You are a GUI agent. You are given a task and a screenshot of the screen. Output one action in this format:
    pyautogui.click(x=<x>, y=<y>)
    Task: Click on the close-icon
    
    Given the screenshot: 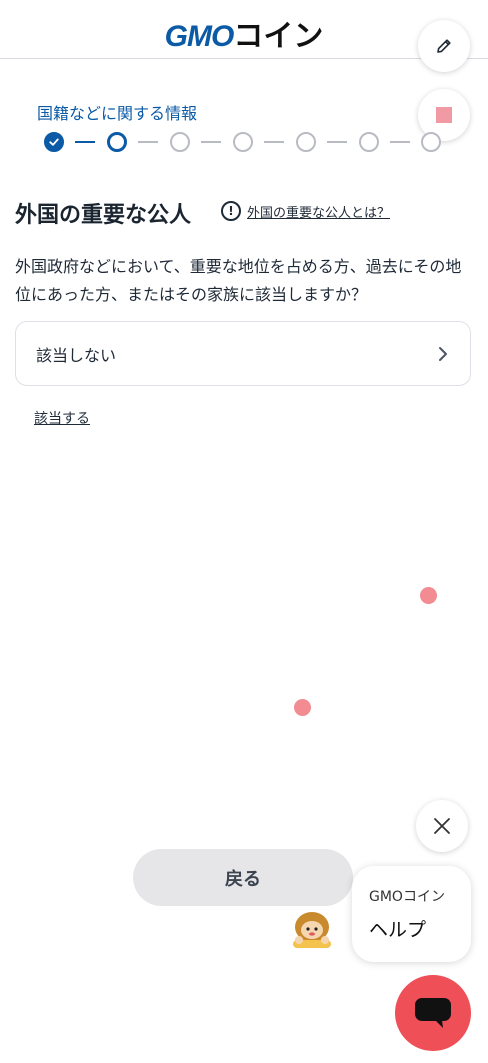 What is the action you would take?
    pyautogui.click(x=442, y=826)
    